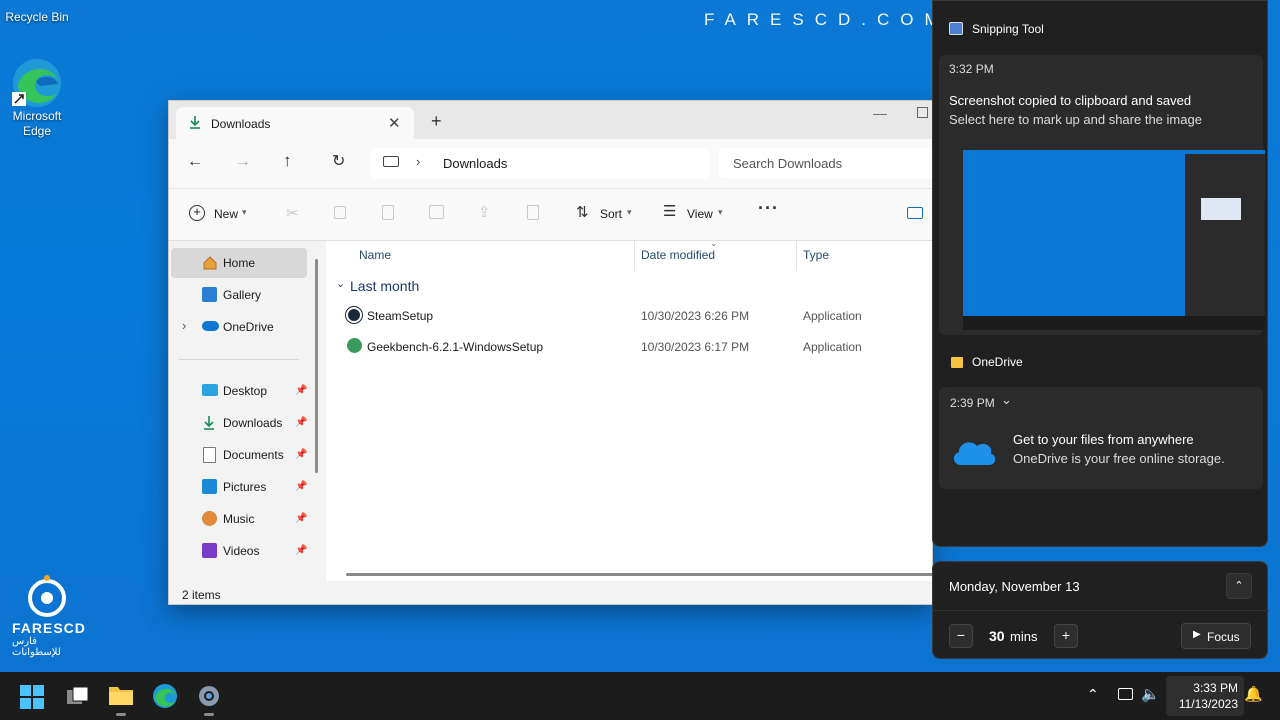 This screenshot has width=1280, height=720. What do you see at coordinates (195, 162) in the screenshot?
I see `back-icon: ←` at bounding box center [195, 162].